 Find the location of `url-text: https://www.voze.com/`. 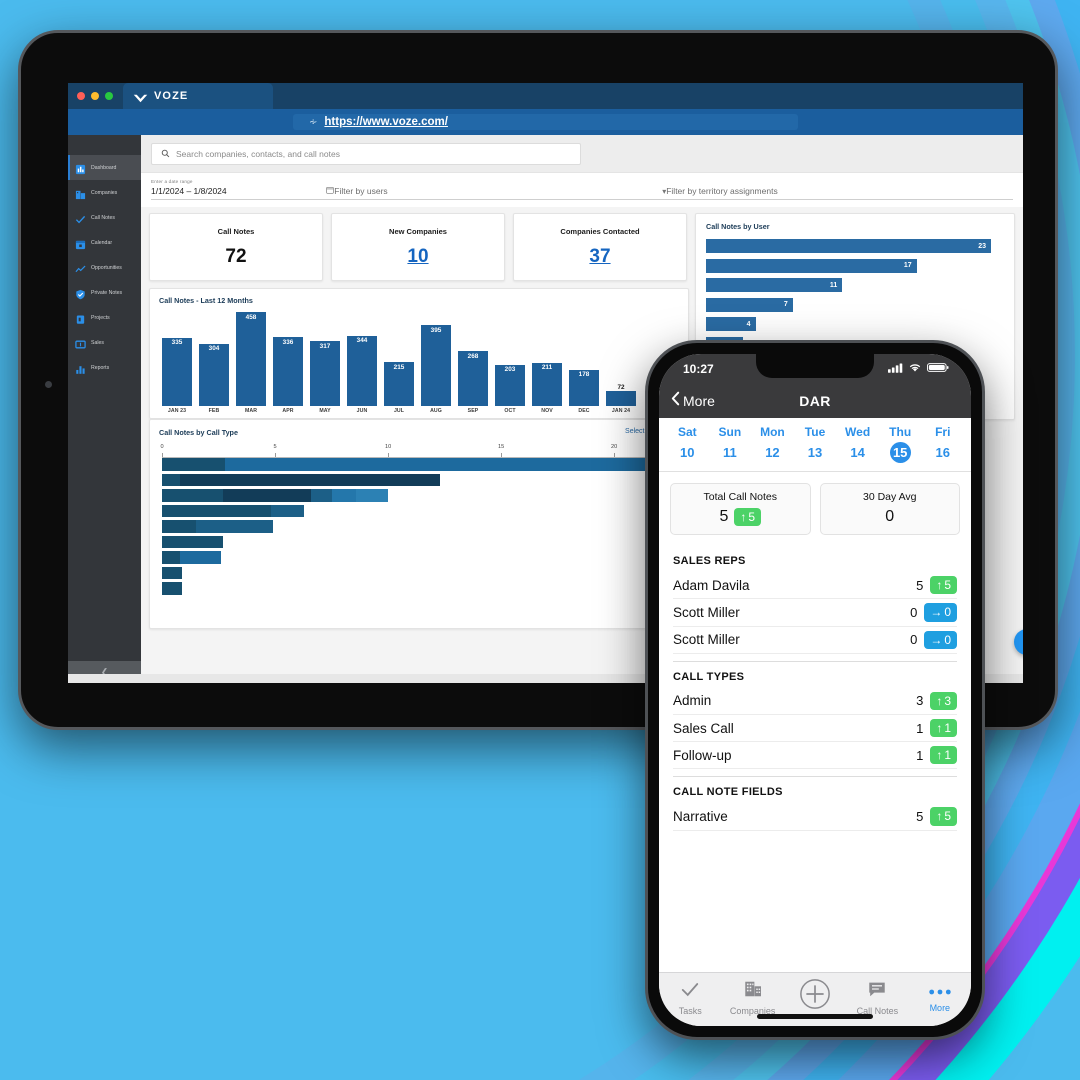

url-text: https://www.voze.com/ is located at coordinates (386, 122).